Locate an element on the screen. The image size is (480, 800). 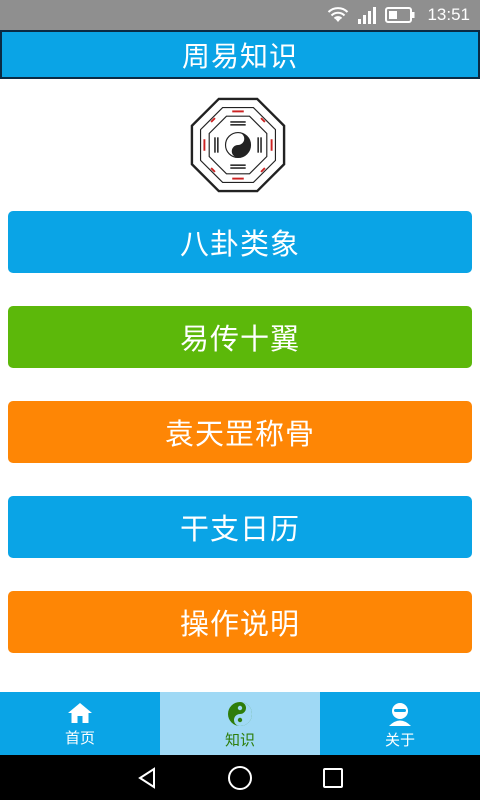
menu-item-label: 易传十翼 is located at coordinates (239, 339).